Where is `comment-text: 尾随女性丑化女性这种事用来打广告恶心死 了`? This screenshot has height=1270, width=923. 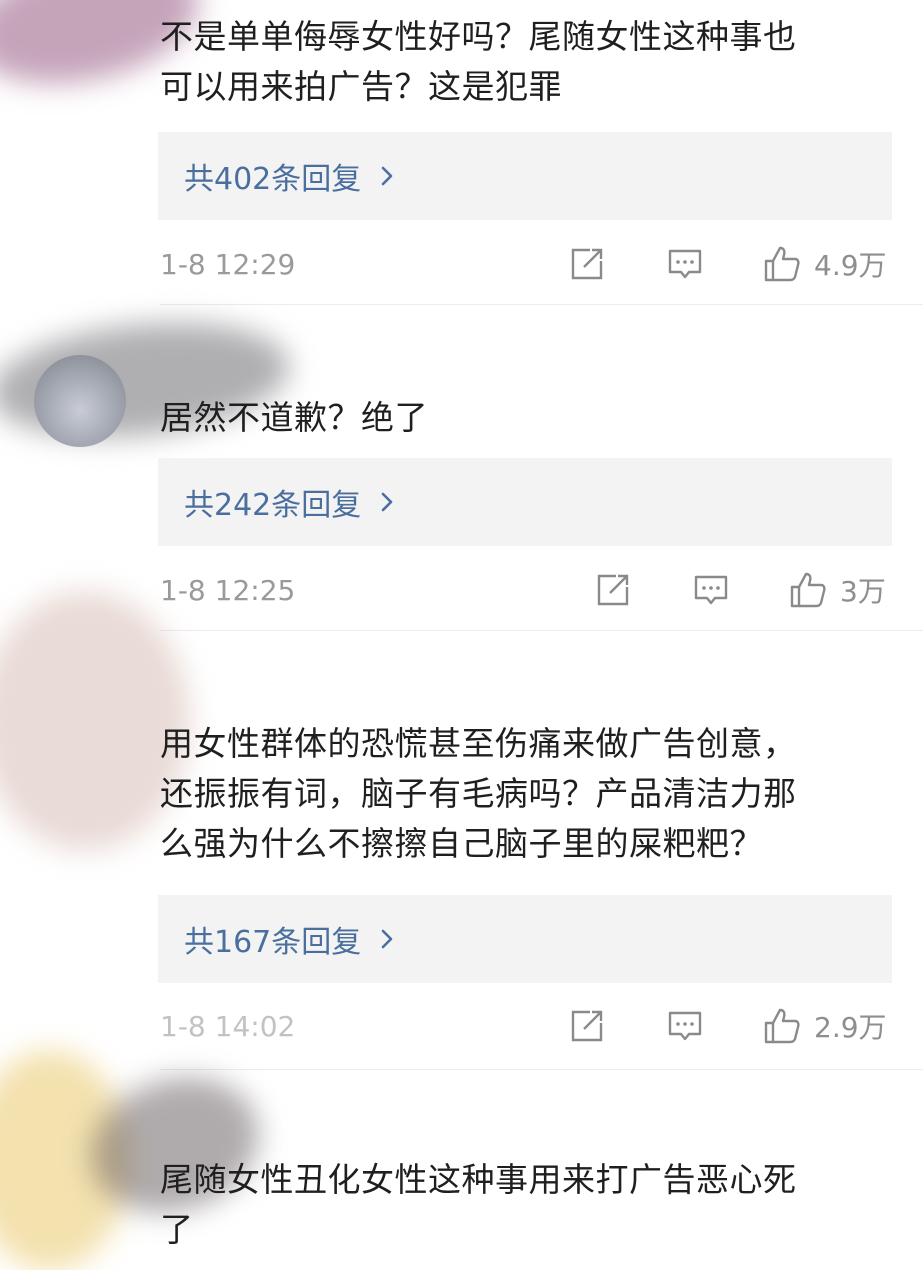 comment-text: 尾随女性丑化女性这种事用来打广告恶心死 了 is located at coordinates (478, 1204).